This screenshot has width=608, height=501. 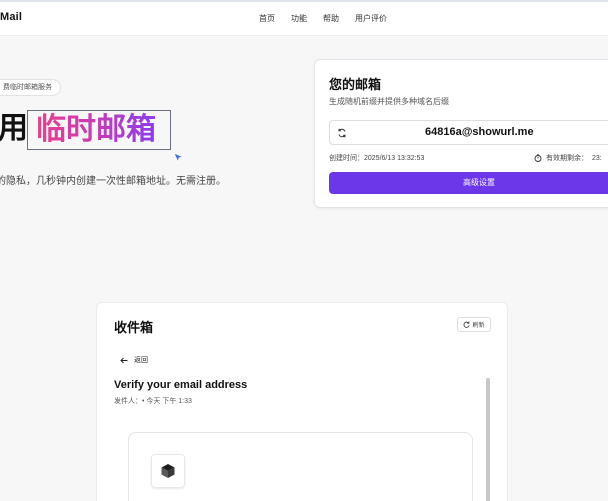 What do you see at coordinates (141, 360) in the screenshot?
I see `back-label: 返回` at bounding box center [141, 360].